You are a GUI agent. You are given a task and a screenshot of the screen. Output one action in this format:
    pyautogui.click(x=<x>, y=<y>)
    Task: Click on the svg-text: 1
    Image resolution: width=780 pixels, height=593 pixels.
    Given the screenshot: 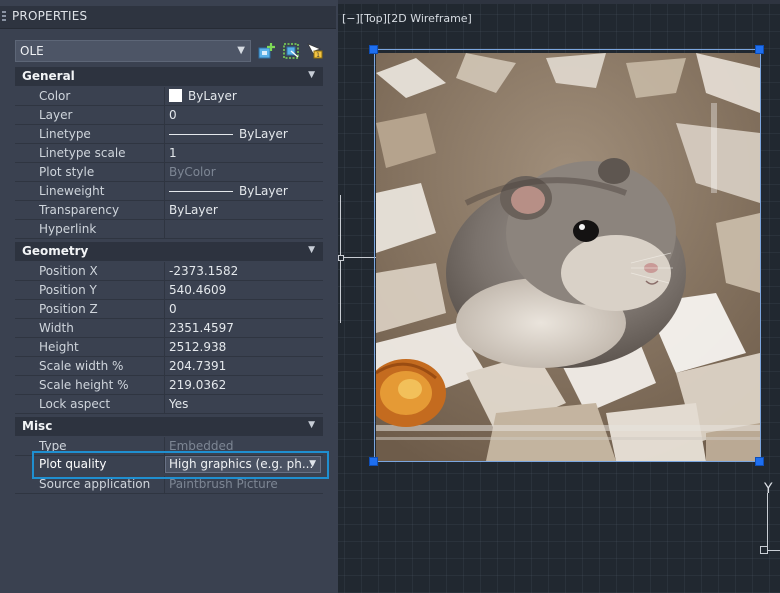 What is the action you would take?
    pyautogui.click(x=318, y=55)
    